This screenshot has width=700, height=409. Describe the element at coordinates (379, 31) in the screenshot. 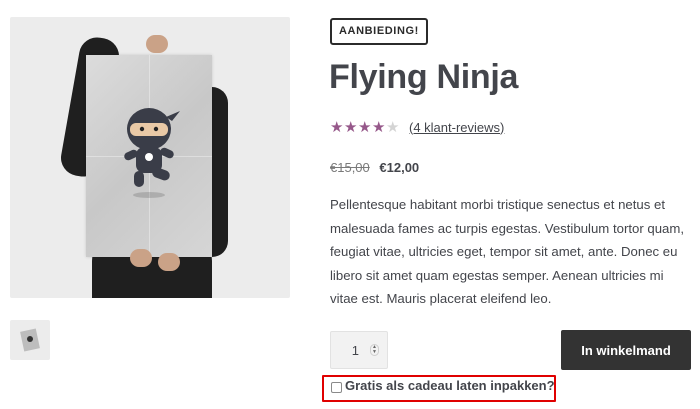

I see `sale-badge: AANBIEDING!` at that location.